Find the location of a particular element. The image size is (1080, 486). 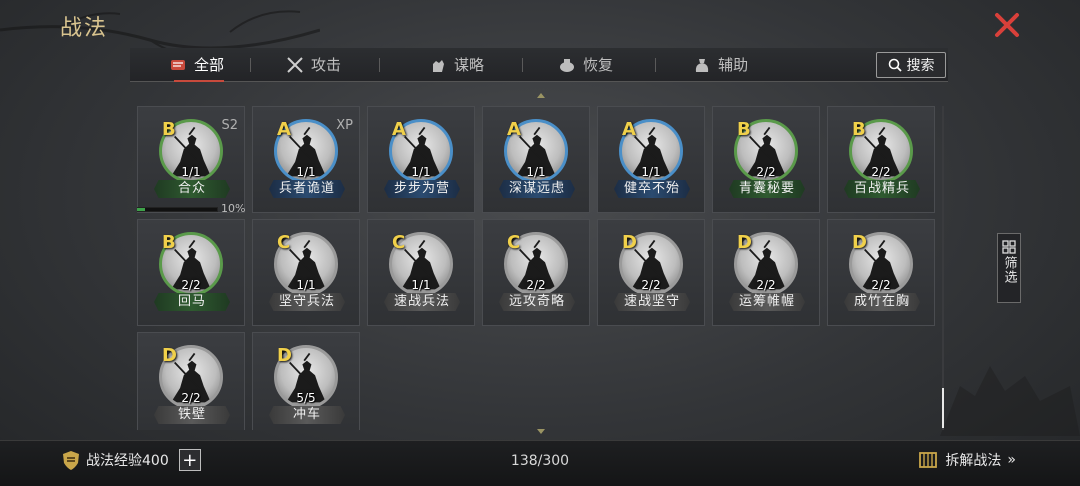

tactic-card: C 2/2 远攻奇略 is located at coordinates (536, 272).